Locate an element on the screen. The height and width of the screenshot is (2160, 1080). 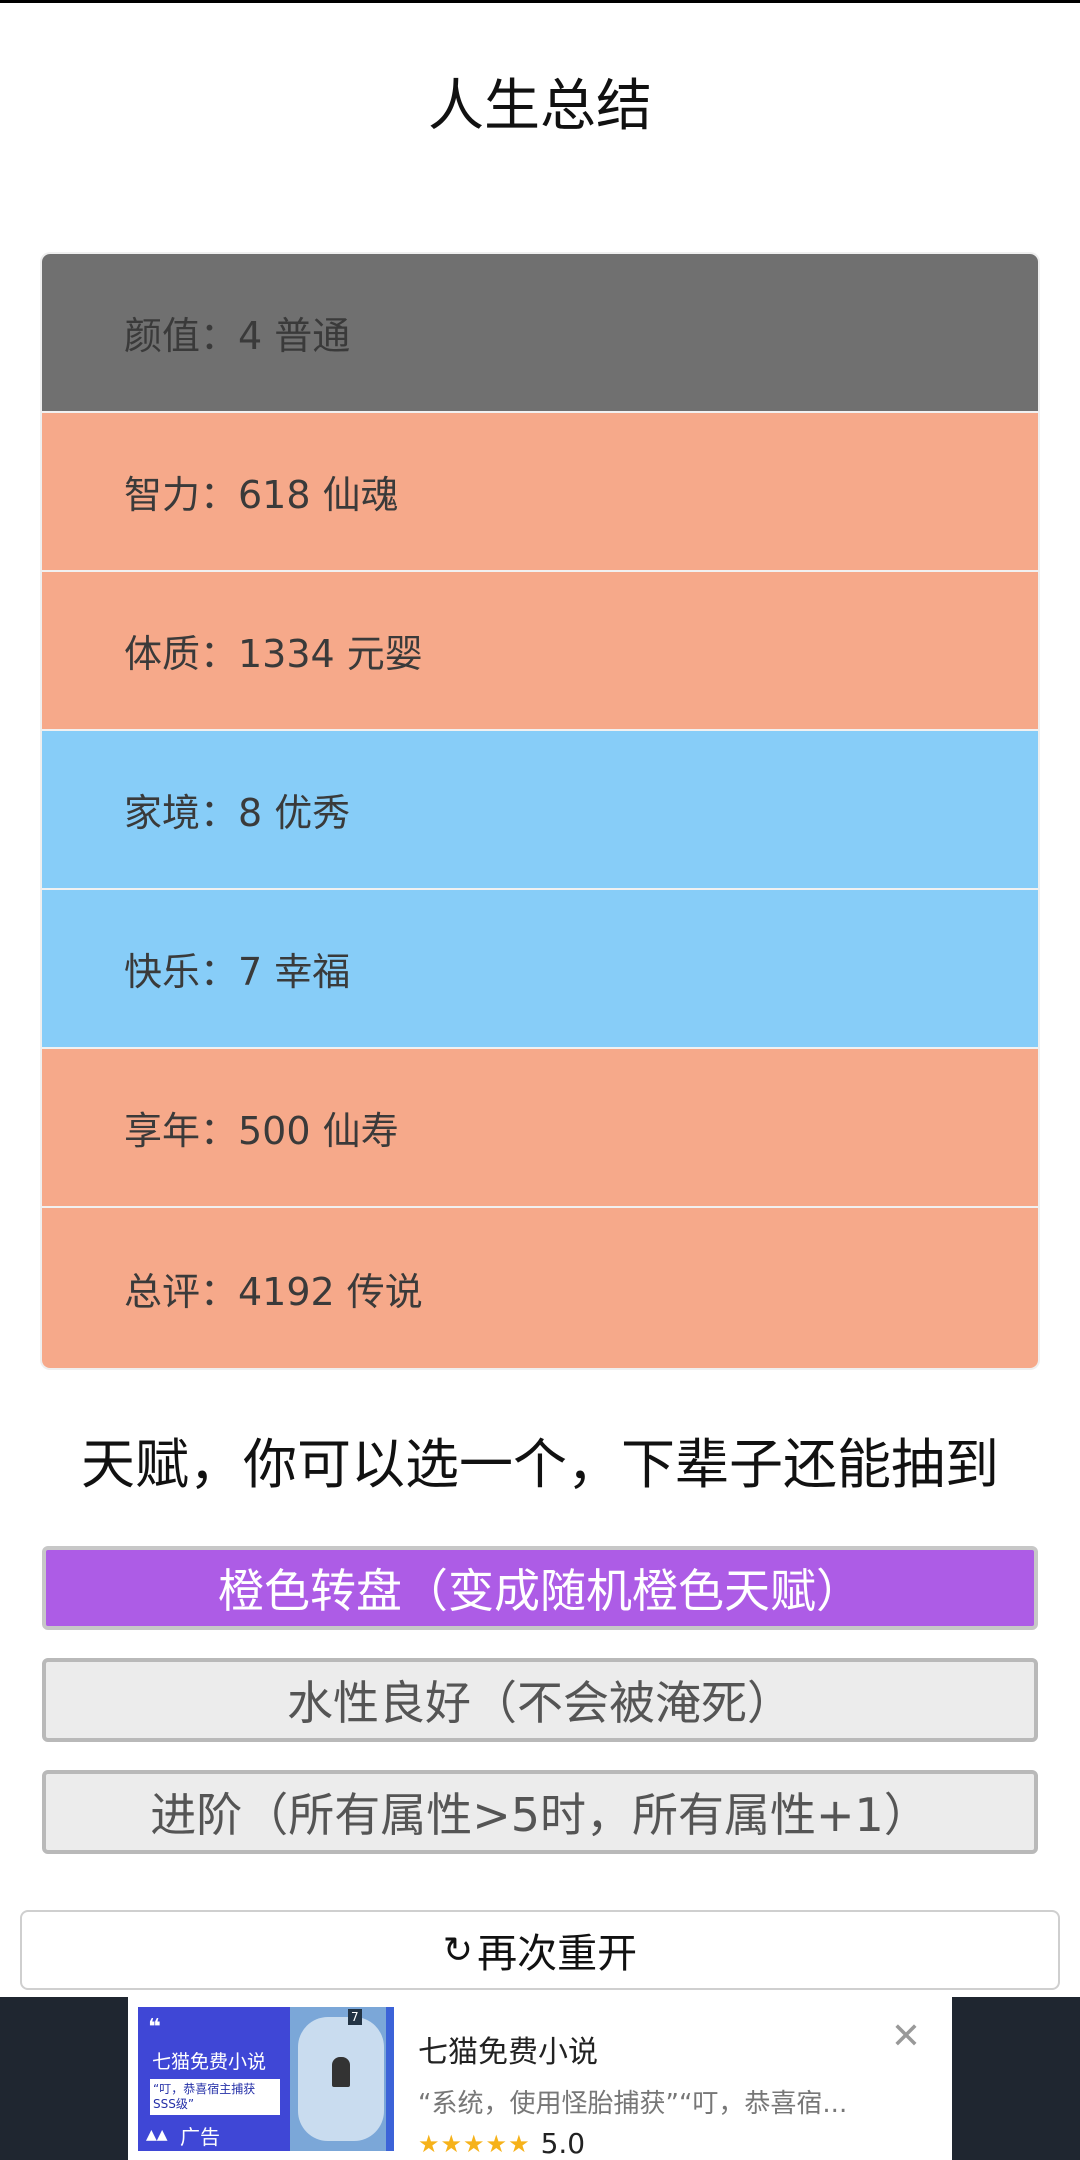
stat-row-family: 家境：8 优秀 is located at coordinates (540, 810).